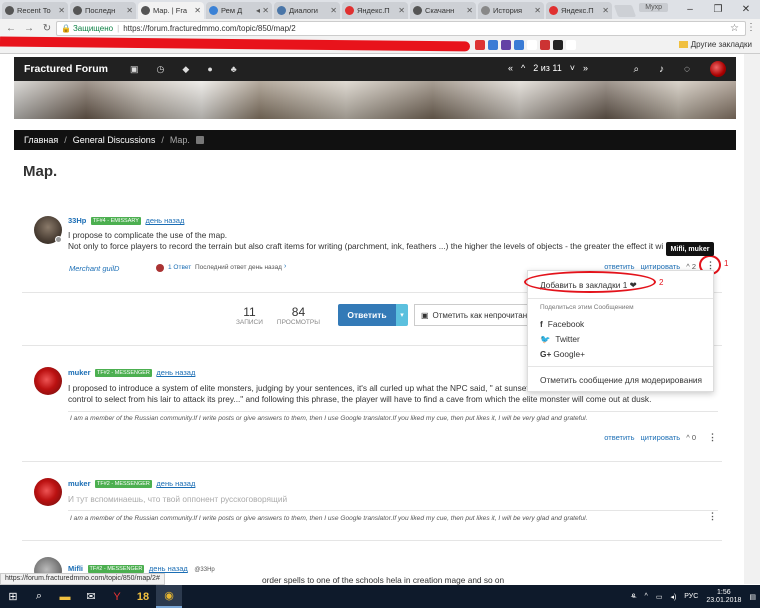 The width and height of the screenshot is (760, 608). What do you see at coordinates (562, 354) in the screenshot?
I see `share-google: G+ Google+` at bounding box center [562, 354].